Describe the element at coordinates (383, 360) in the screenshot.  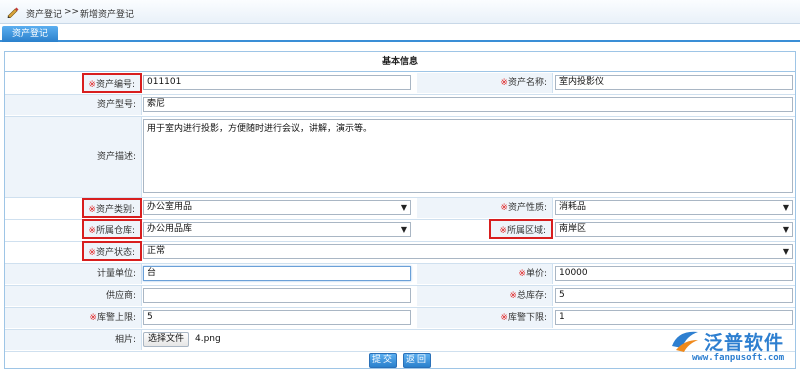
I see `submit-button: 提交` at that location.